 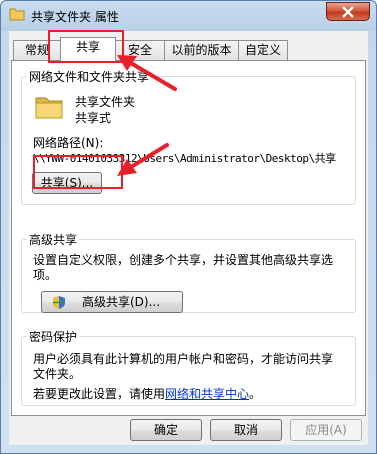 I want to click on change-suffix: 。, so click(x=255, y=394).